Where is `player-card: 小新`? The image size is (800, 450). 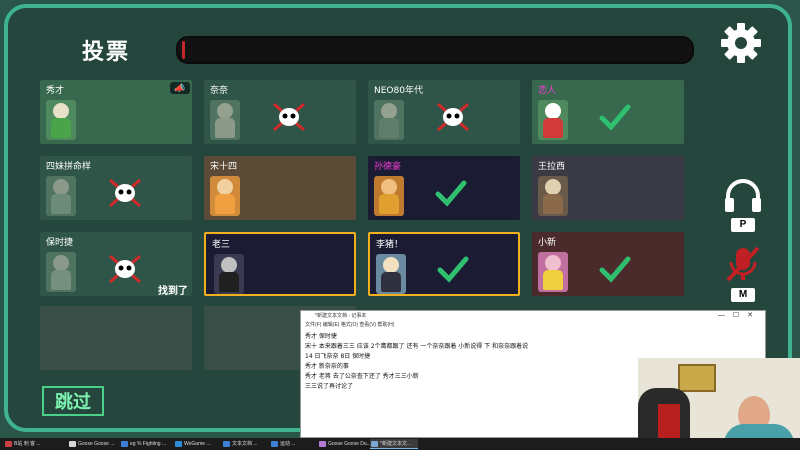
player-card: 小新 is located at coordinates (608, 264).